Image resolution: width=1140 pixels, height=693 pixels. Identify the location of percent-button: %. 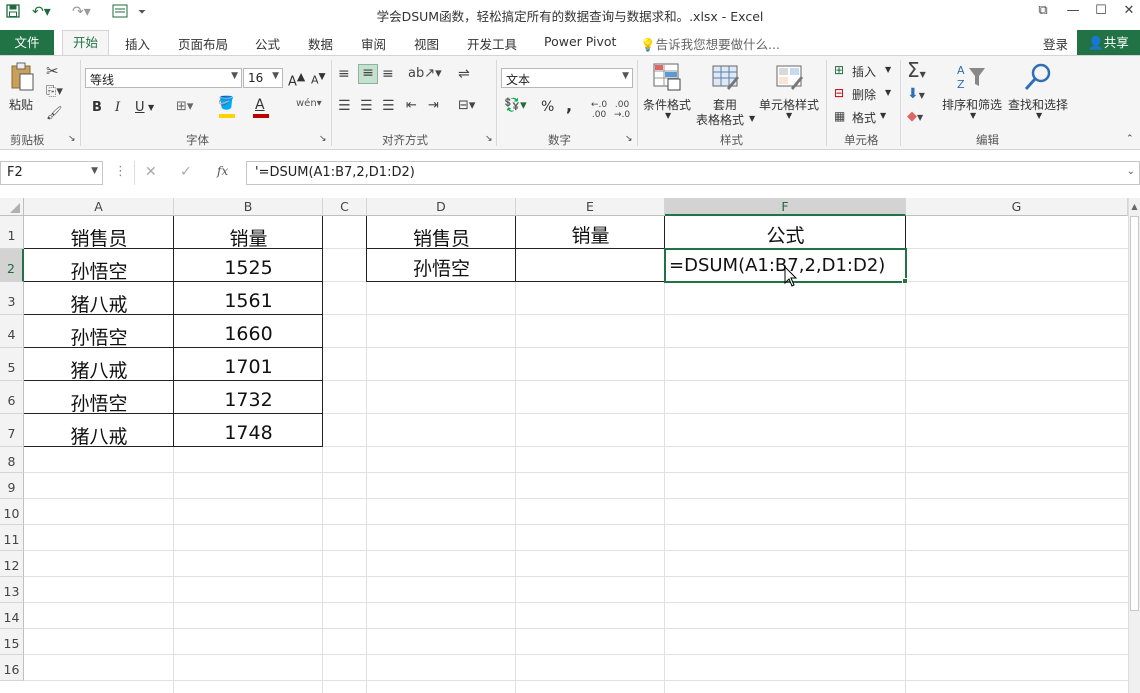
(547, 107).